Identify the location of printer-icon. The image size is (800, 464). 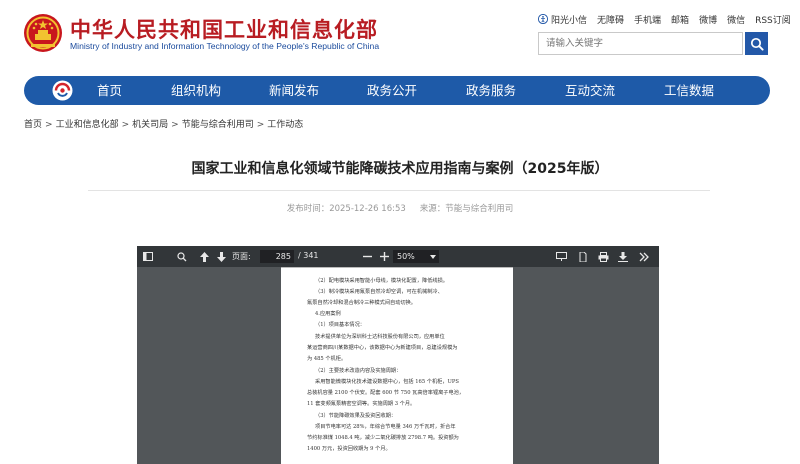
(603, 256).